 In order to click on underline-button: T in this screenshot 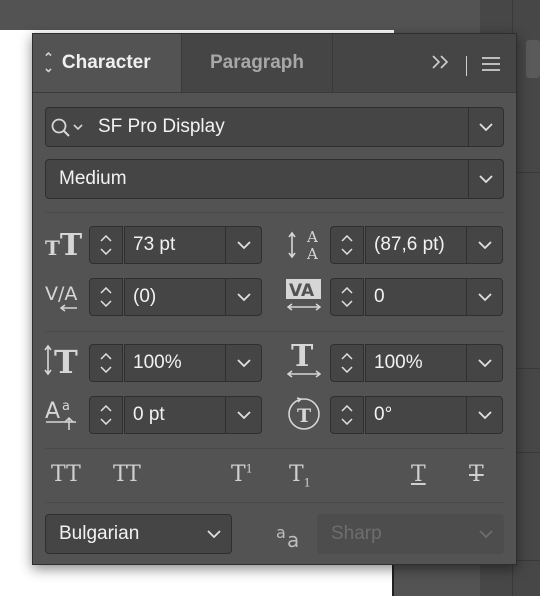, I will do `click(418, 474)`.